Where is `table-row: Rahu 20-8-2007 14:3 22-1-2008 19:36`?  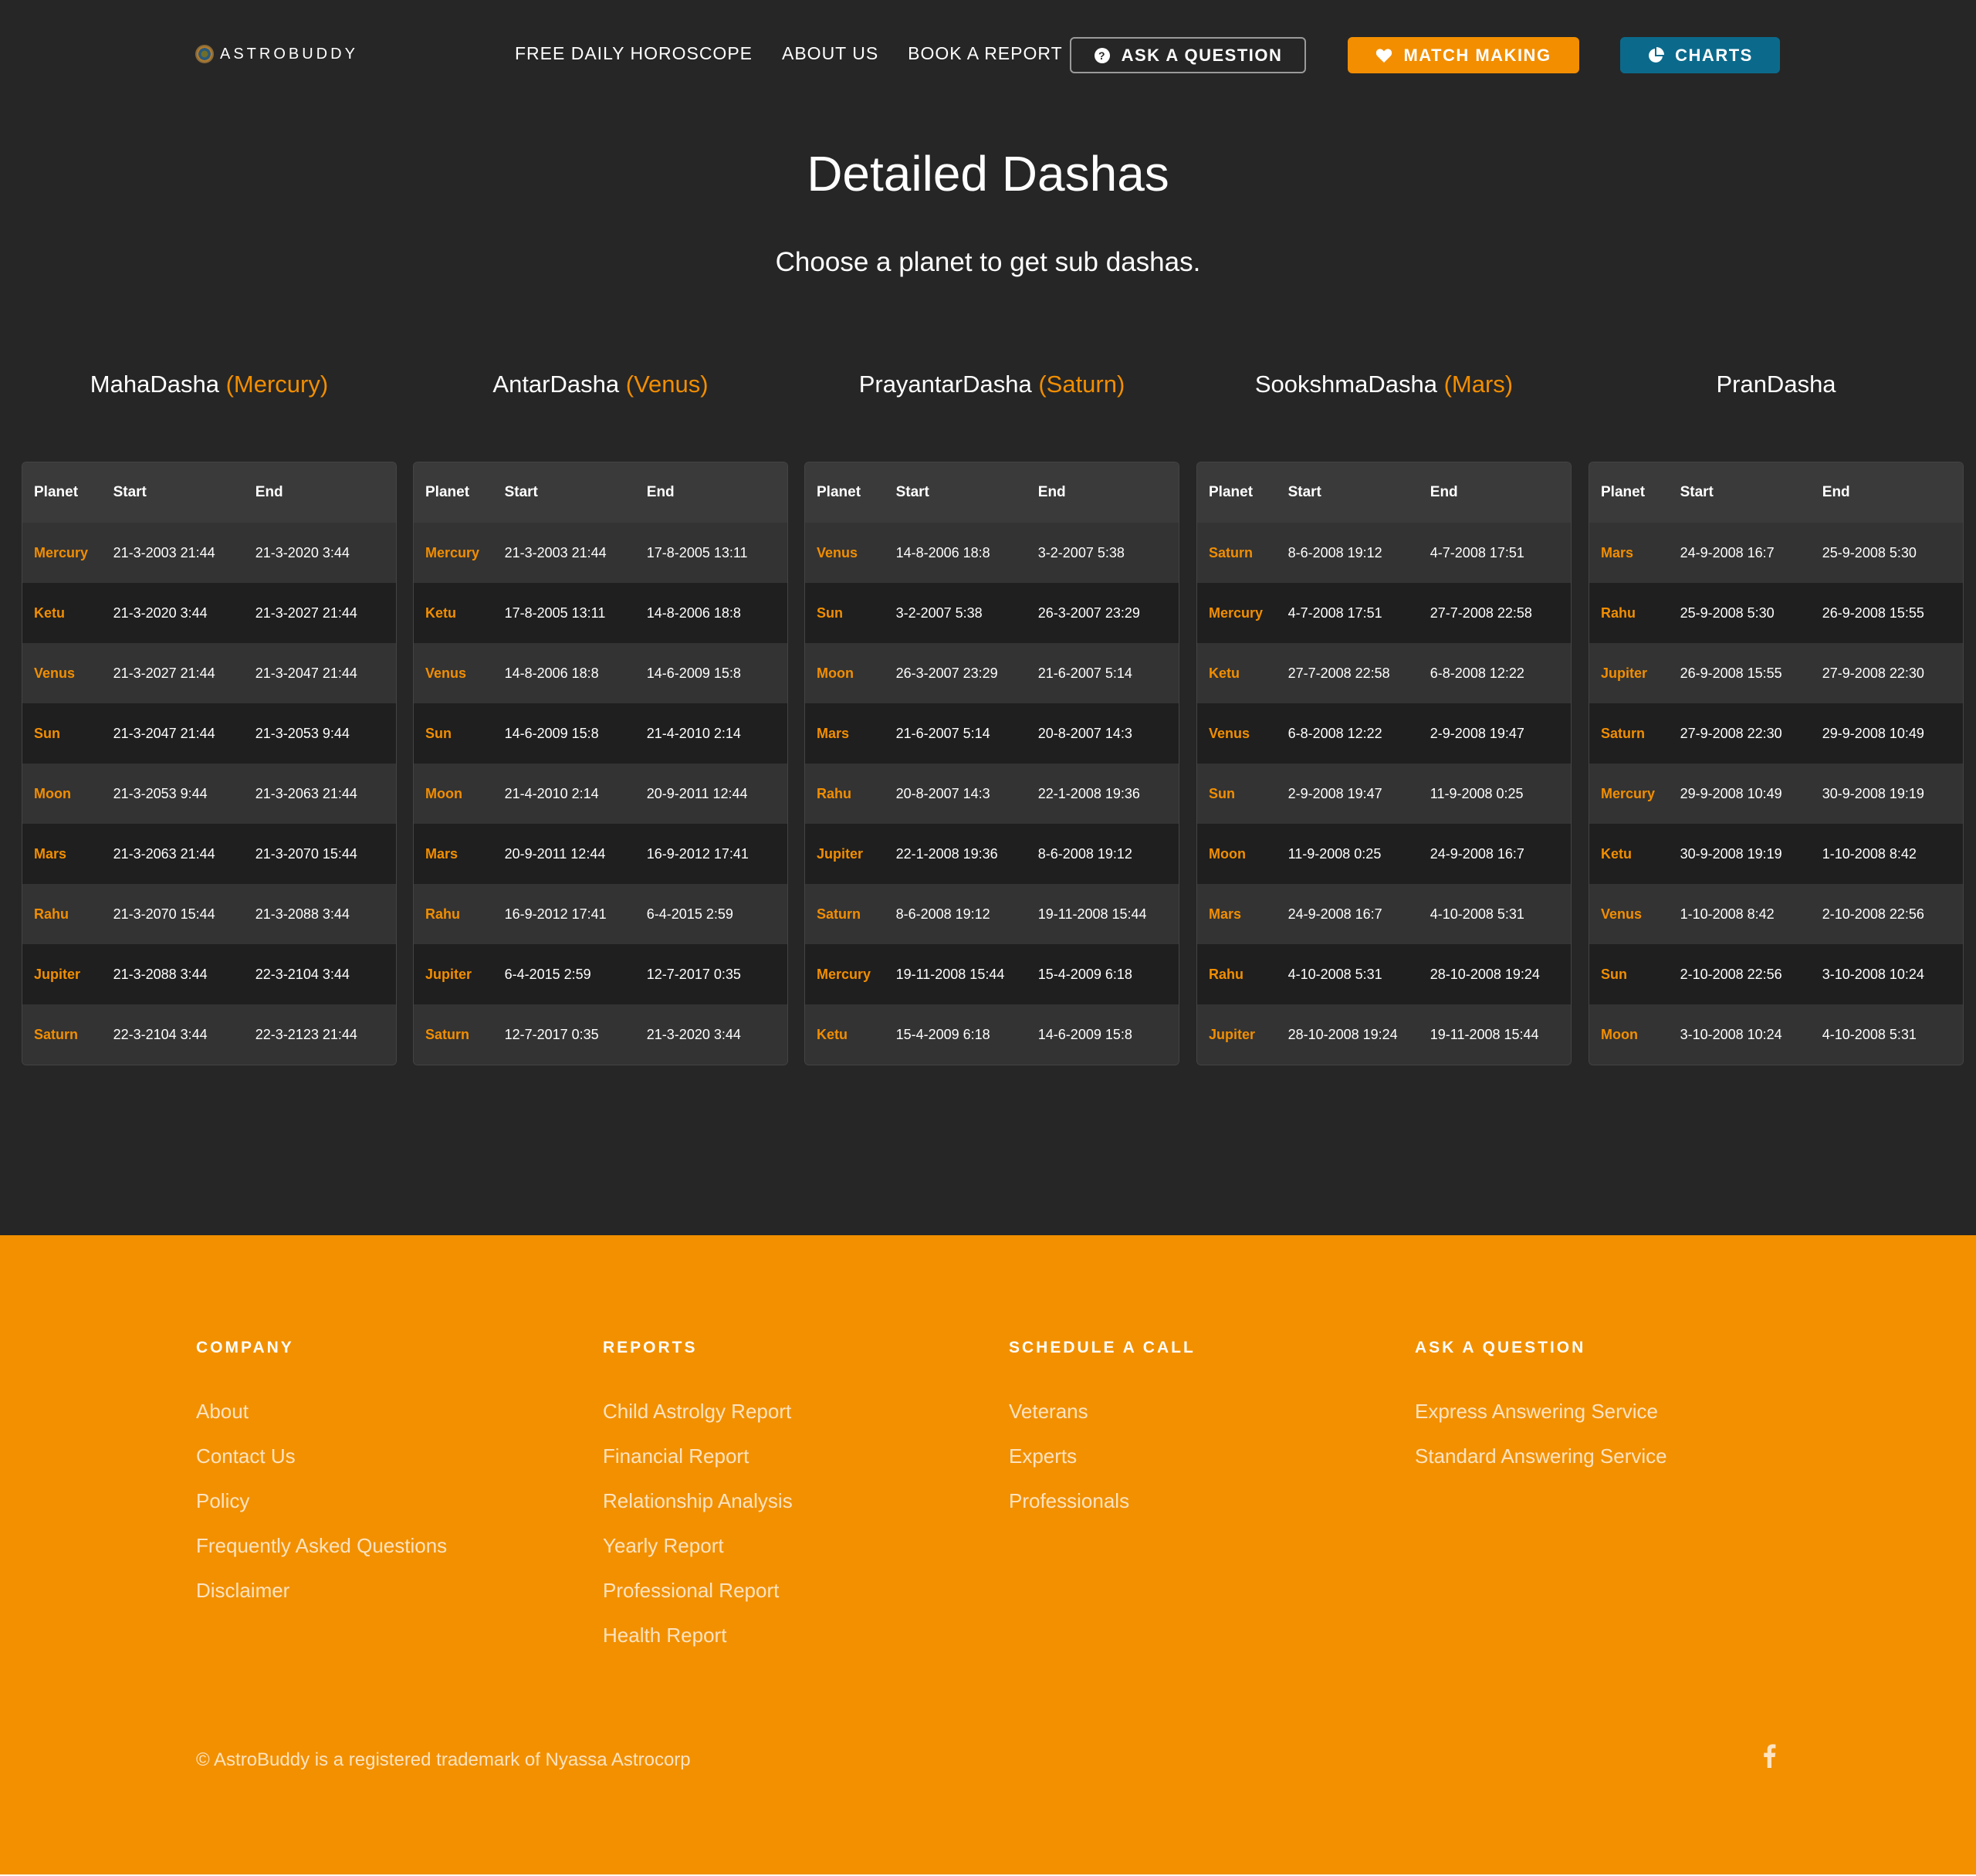
table-row: Rahu 20-8-2007 14:3 22-1-2008 19:36 is located at coordinates (992, 794).